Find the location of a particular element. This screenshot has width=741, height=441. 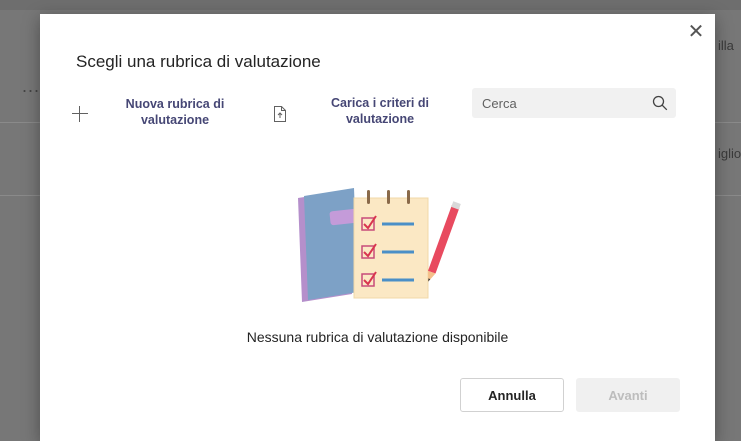

new-rubric-label-line1: Nuova rubrica di is located at coordinates (175, 104).